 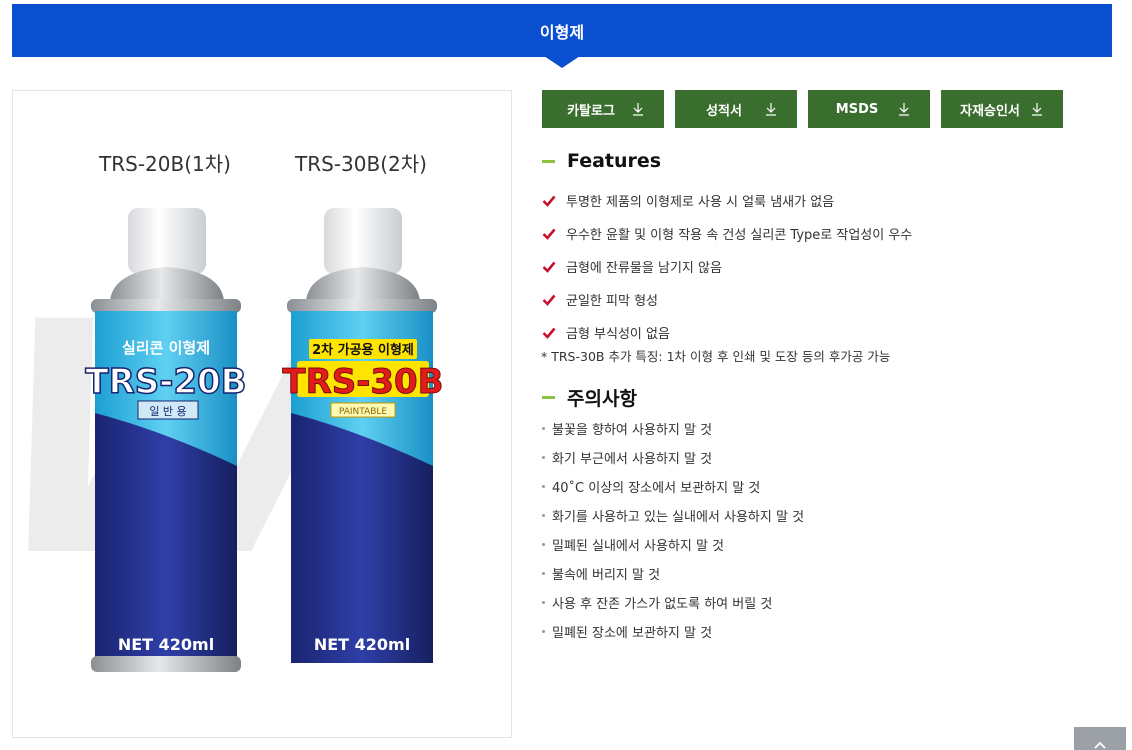 I want to click on feature-text: 금형에 잔류물을 남기지 않음, so click(x=644, y=268).